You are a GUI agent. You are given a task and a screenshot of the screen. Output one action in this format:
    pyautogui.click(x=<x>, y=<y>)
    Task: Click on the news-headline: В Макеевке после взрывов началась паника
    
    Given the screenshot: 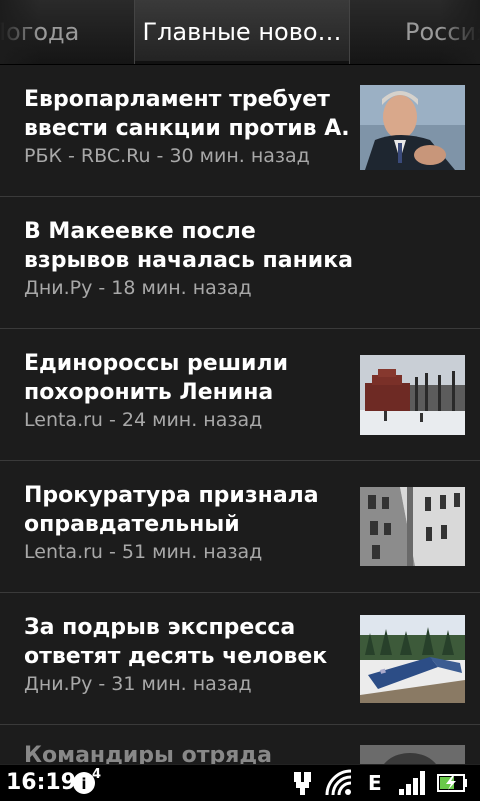 What is the action you would take?
    pyautogui.click(x=188, y=246)
    